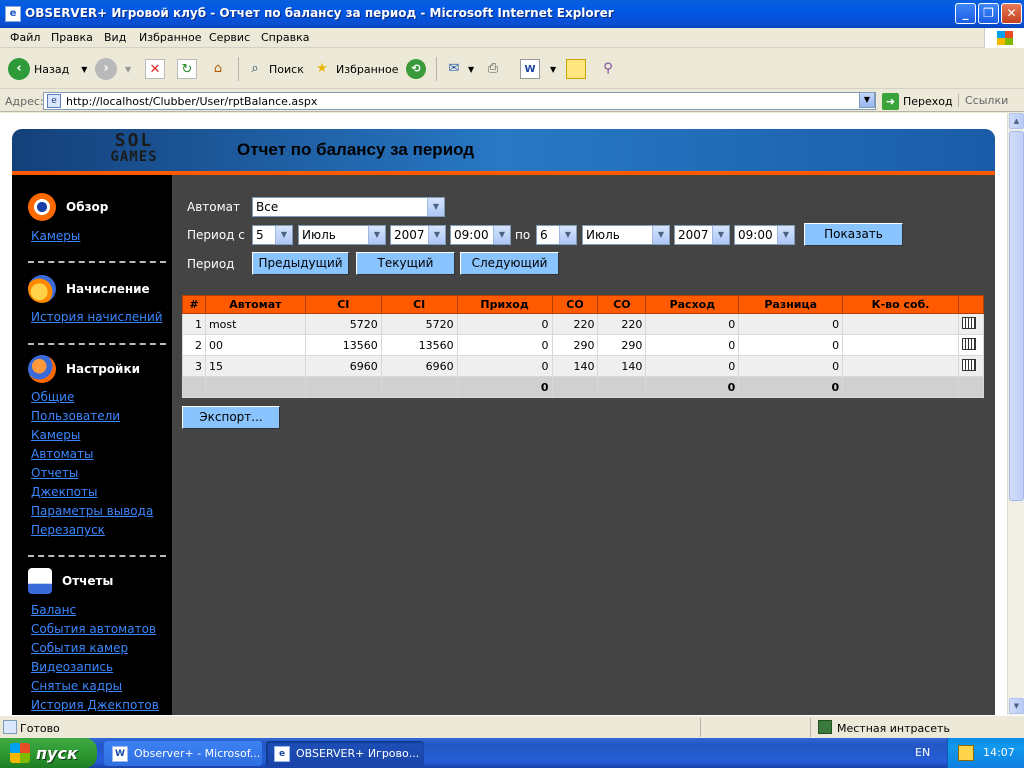 The height and width of the screenshot is (768, 1024). What do you see at coordinates (999, 752) in the screenshot?
I see `clock: 14:07` at bounding box center [999, 752].